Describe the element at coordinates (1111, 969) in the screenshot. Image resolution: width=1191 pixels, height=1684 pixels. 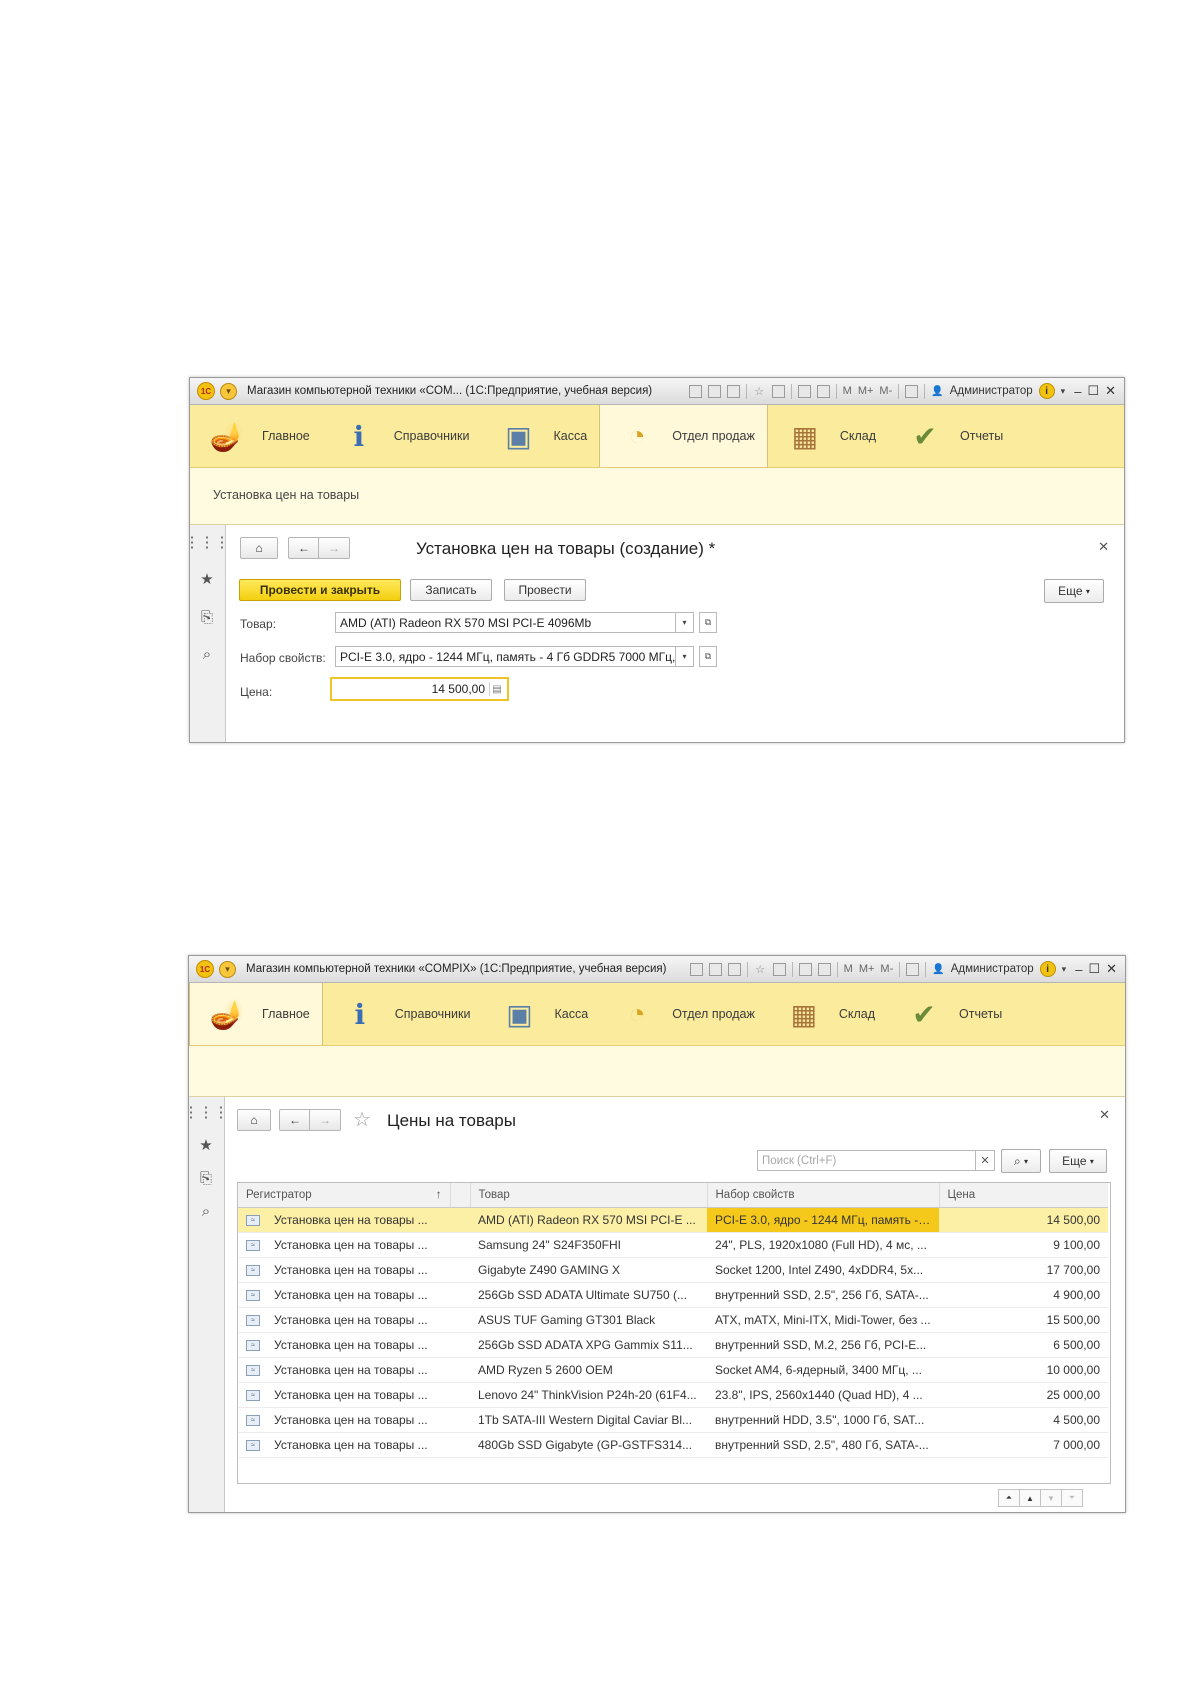
I see `close-window-icon: ✕` at that location.